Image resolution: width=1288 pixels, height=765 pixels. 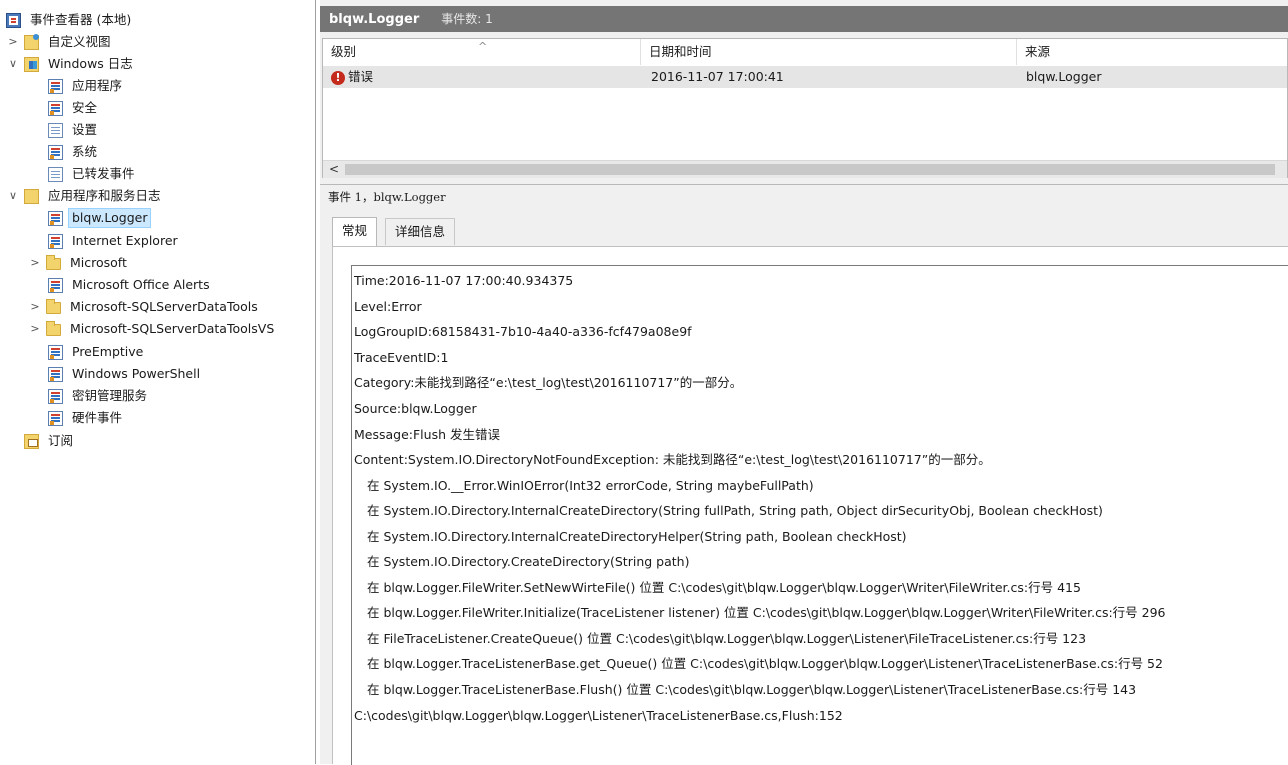 What do you see at coordinates (86, 196) in the screenshot?
I see `tree-item-app-services-logs: ∨ 应用程序和服务日志` at bounding box center [86, 196].